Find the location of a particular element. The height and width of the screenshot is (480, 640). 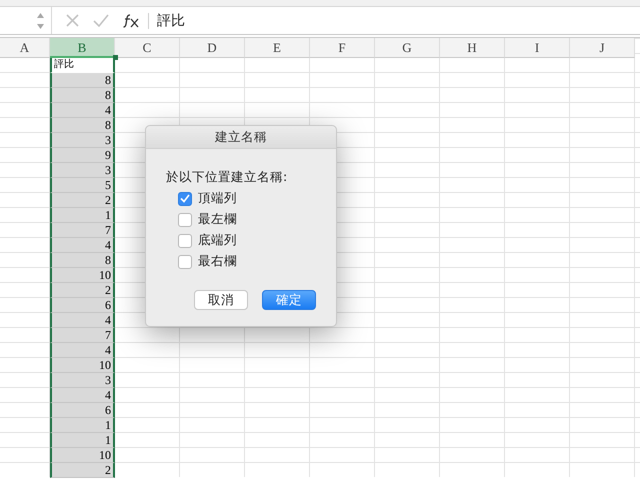

column-header: C is located at coordinates (147, 48).